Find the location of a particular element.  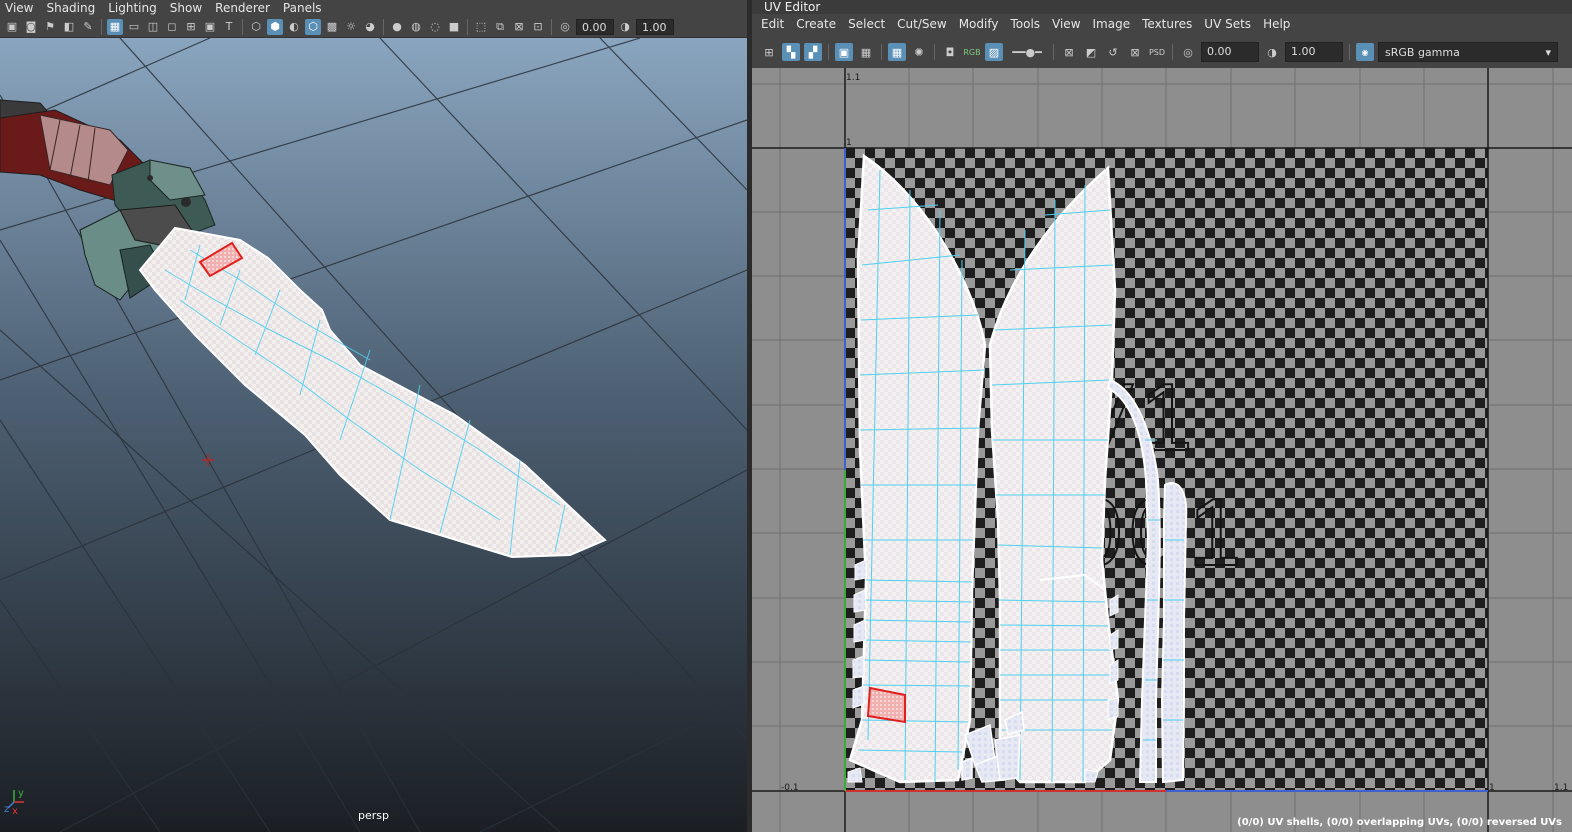

resolution-gate-icon: ◫ is located at coordinates (153, 27).